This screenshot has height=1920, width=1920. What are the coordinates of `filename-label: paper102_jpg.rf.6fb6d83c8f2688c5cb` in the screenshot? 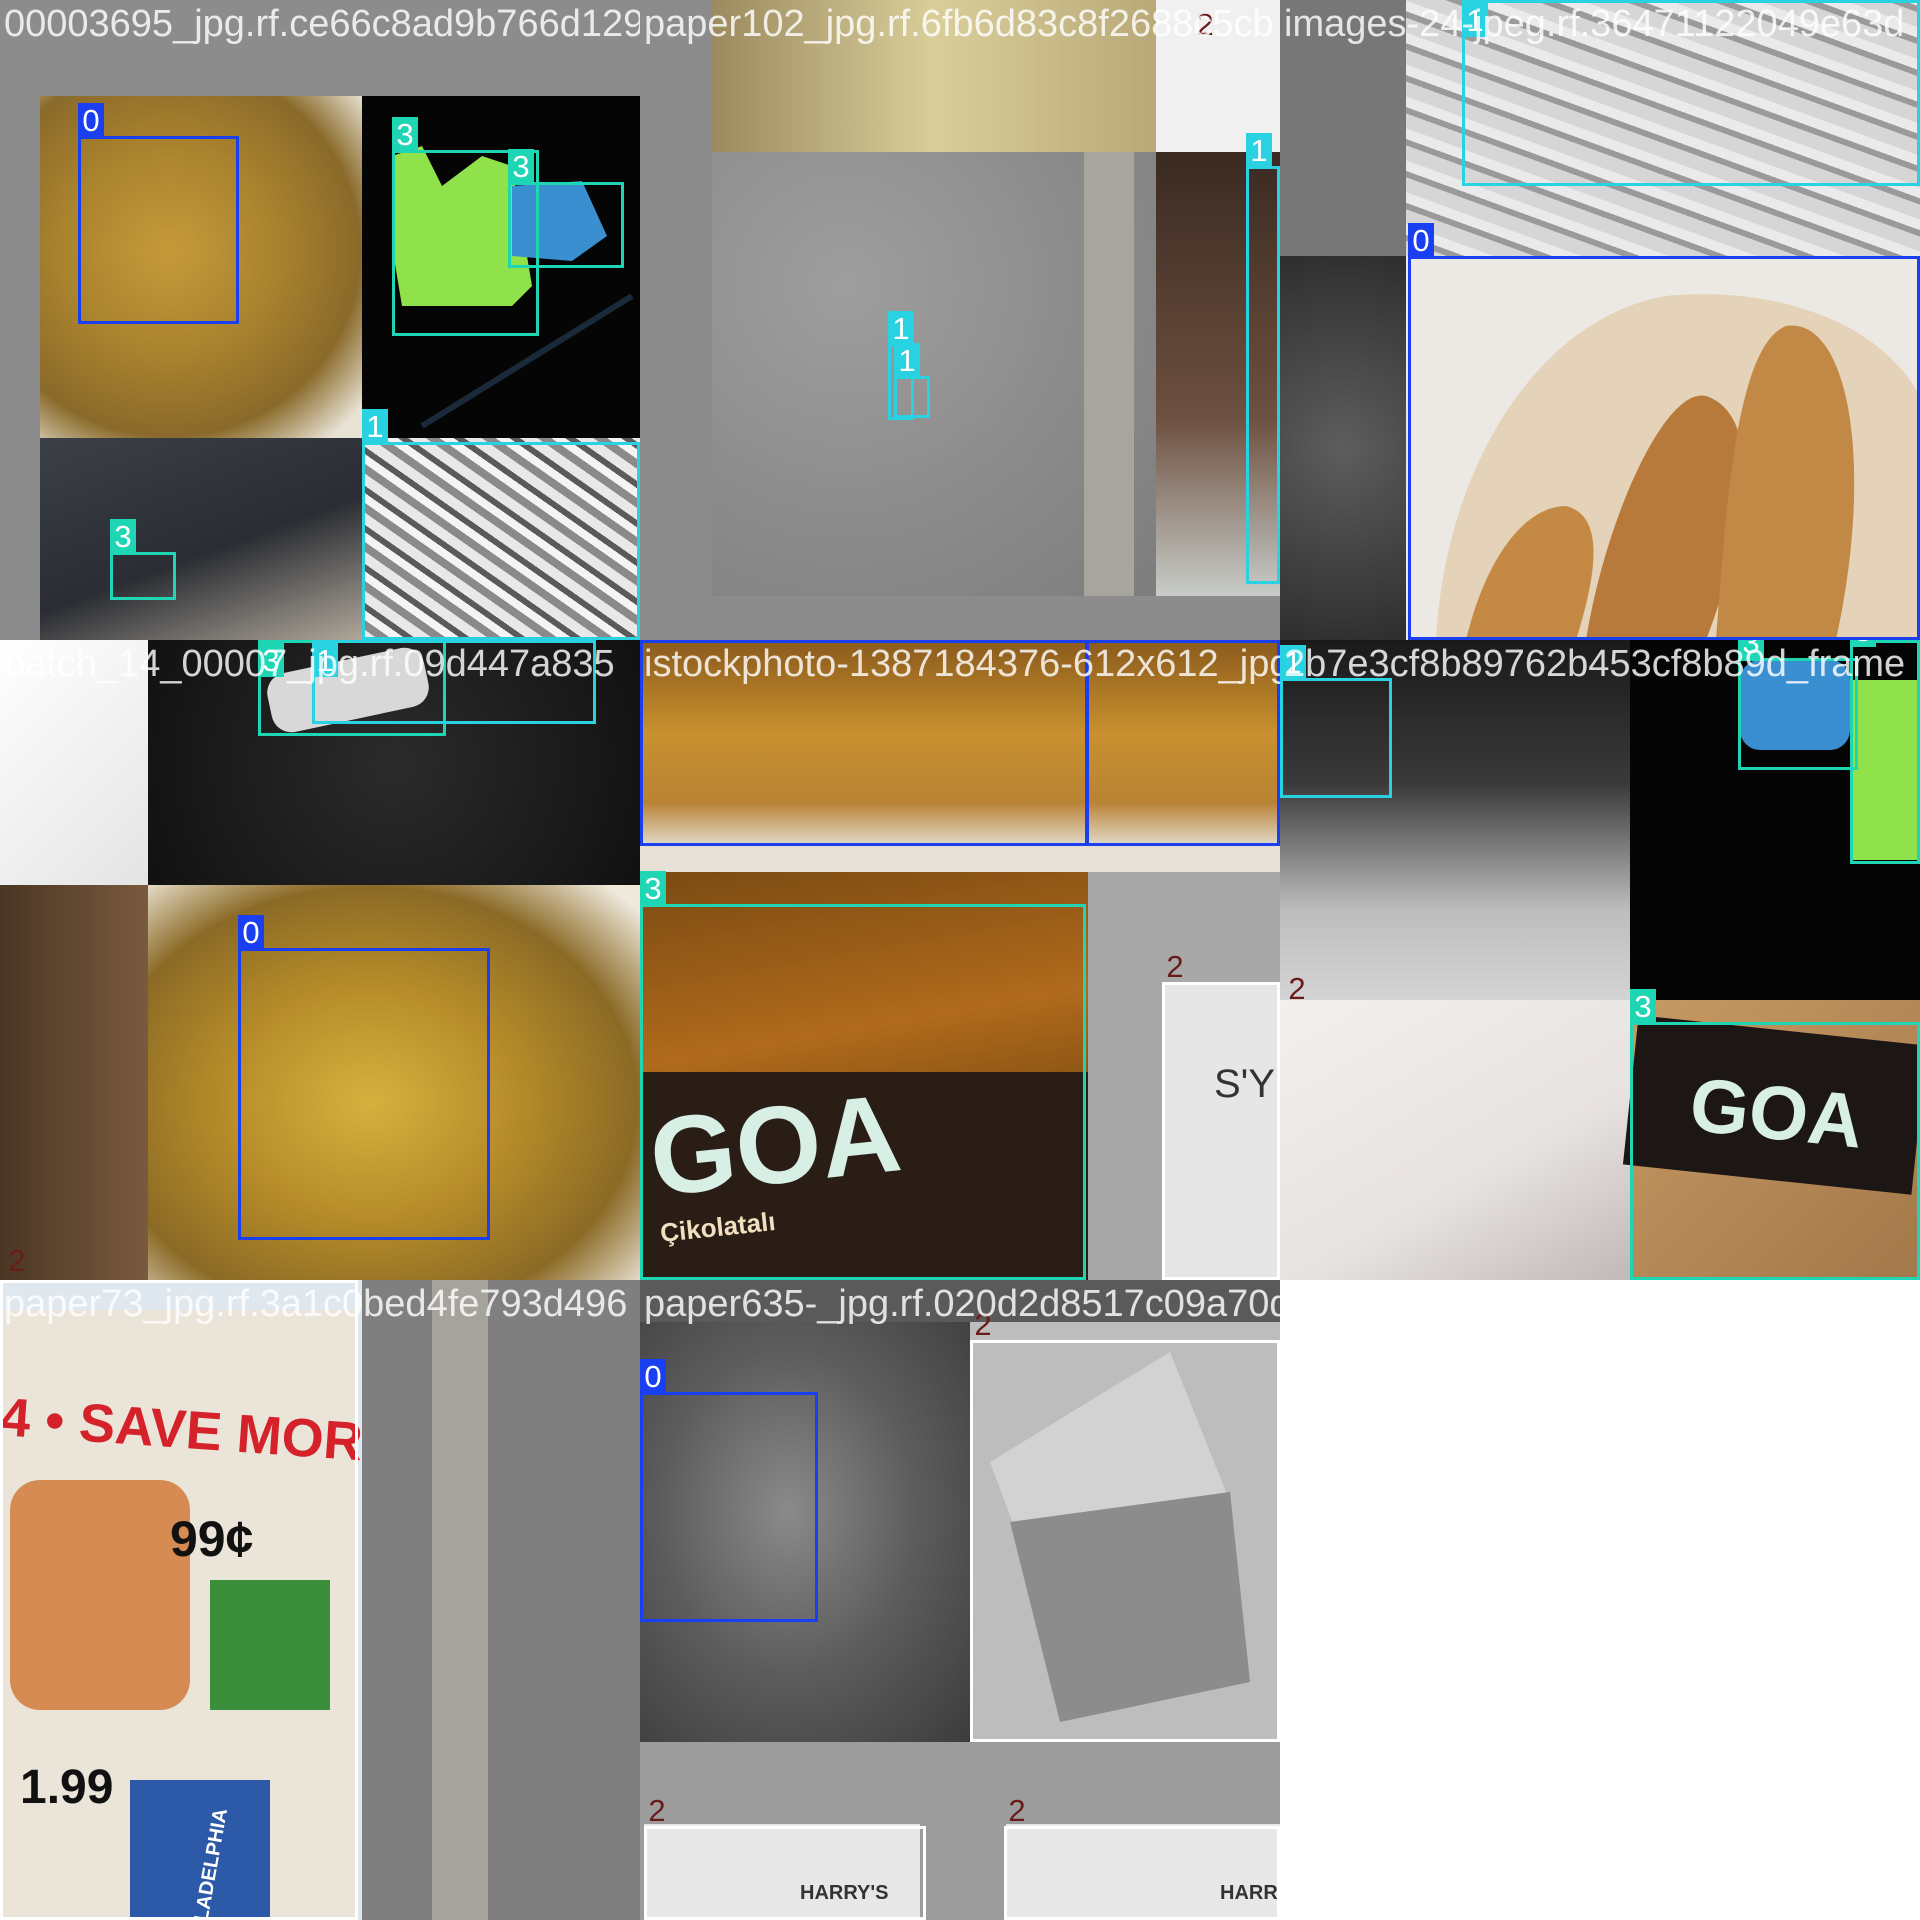 It's located at (959, 24).